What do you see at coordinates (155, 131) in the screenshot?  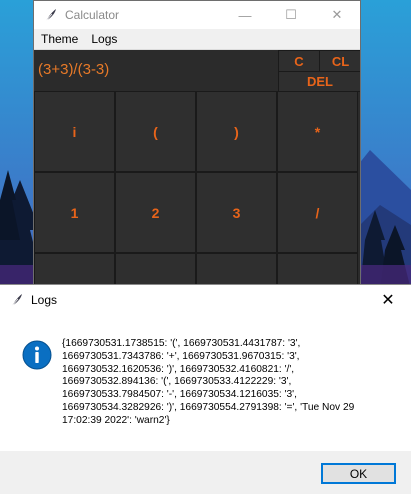 I see `key-open-paren: (` at bounding box center [155, 131].